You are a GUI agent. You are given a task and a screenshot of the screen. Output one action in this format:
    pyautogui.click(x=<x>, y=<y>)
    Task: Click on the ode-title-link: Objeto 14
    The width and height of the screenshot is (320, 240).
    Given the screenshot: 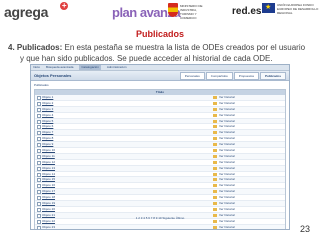 What is the action you would take?
    pyautogui.click(x=48, y=174)
    